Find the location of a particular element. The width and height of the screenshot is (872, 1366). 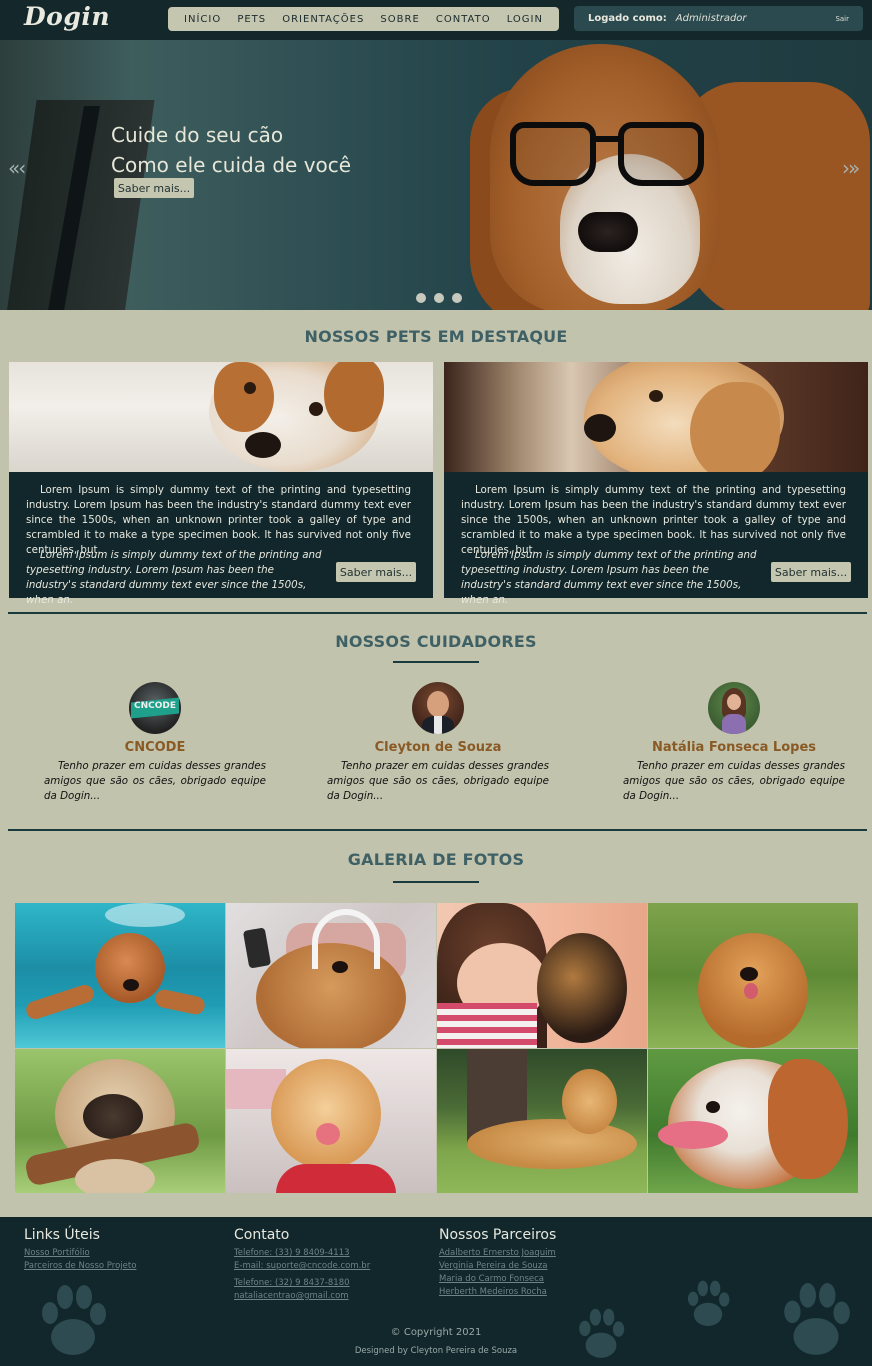

nav-pets: PETS is located at coordinates (251, 19).